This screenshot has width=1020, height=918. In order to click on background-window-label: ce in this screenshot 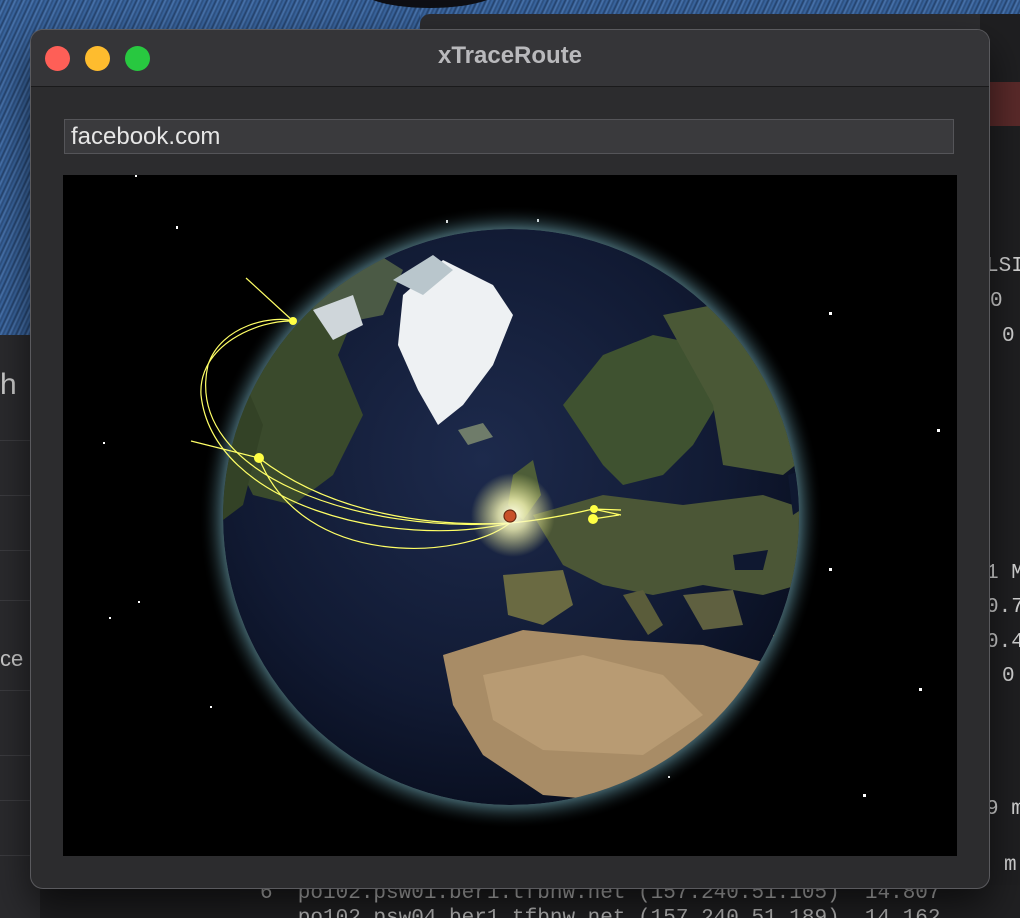, I will do `click(12, 658)`.